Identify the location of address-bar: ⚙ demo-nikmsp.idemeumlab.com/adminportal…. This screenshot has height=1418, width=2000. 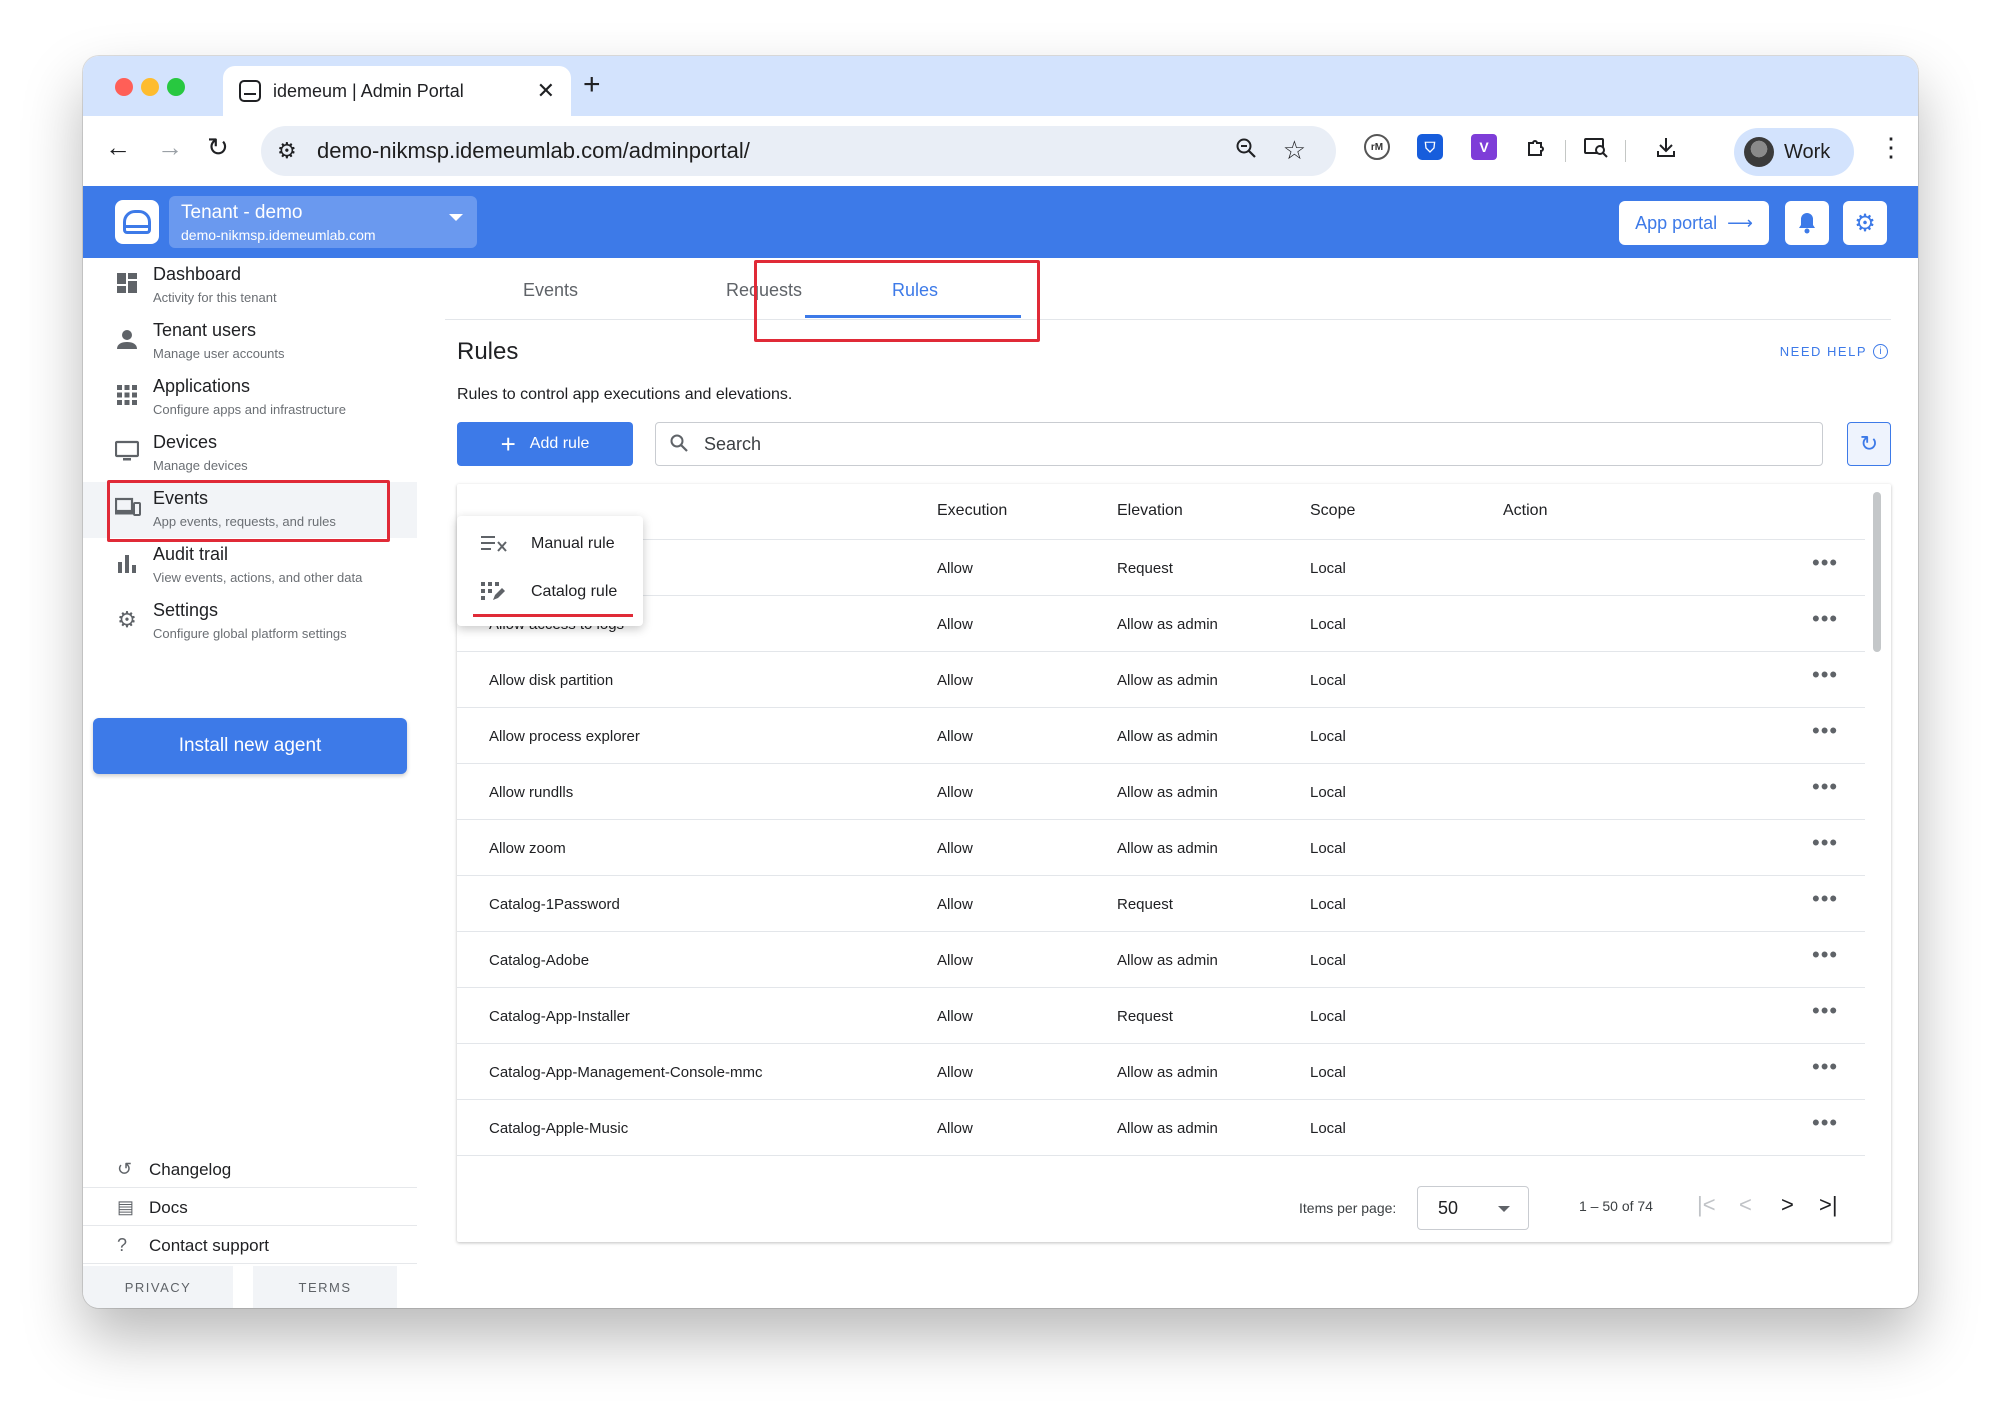
(798, 151).